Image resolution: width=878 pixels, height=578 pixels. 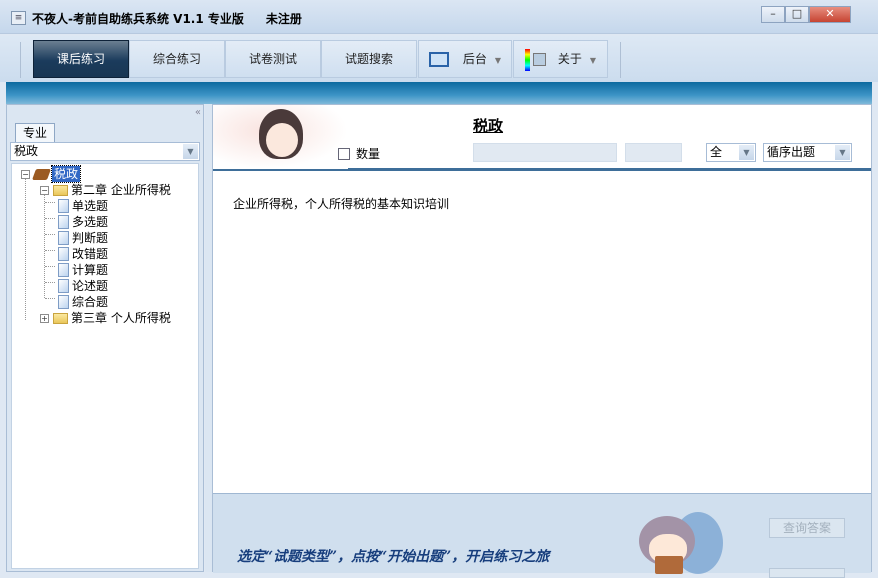 I want to click on splitter, so click(x=208, y=338).